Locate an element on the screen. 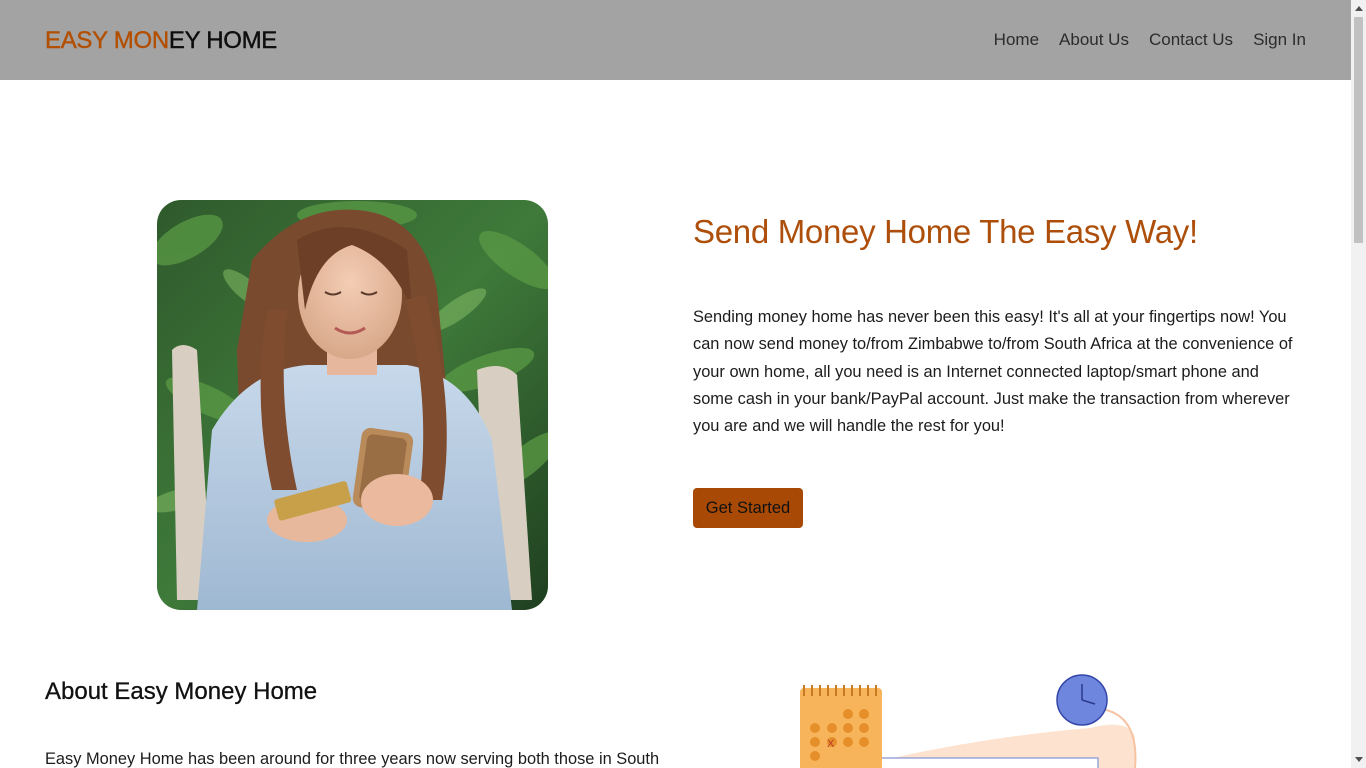 The height and width of the screenshot is (768, 1366). scroll-down-arrow is located at coordinates (1358, 759).